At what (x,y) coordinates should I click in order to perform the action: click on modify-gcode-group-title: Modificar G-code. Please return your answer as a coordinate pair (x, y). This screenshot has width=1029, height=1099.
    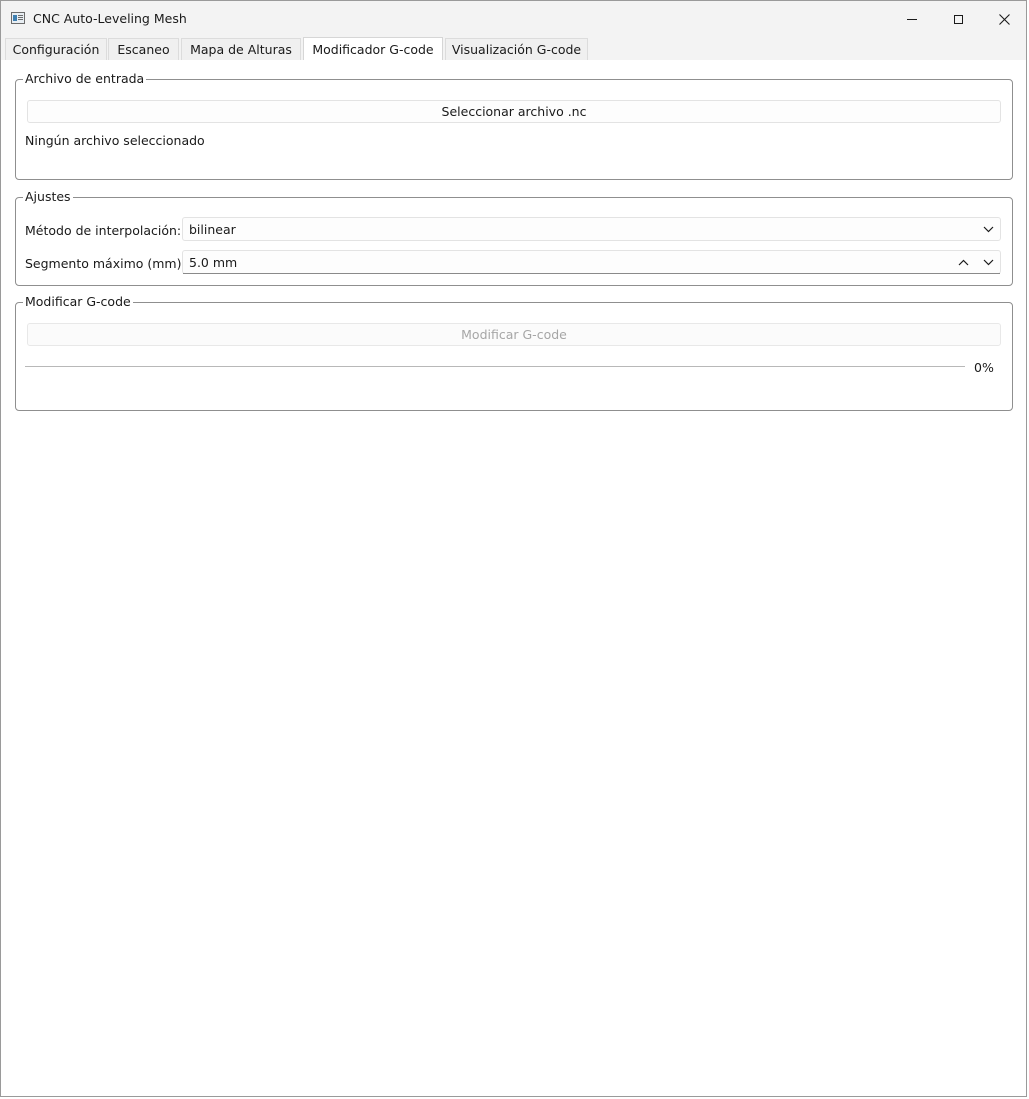
    Looking at the image, I should click on (78, 302).